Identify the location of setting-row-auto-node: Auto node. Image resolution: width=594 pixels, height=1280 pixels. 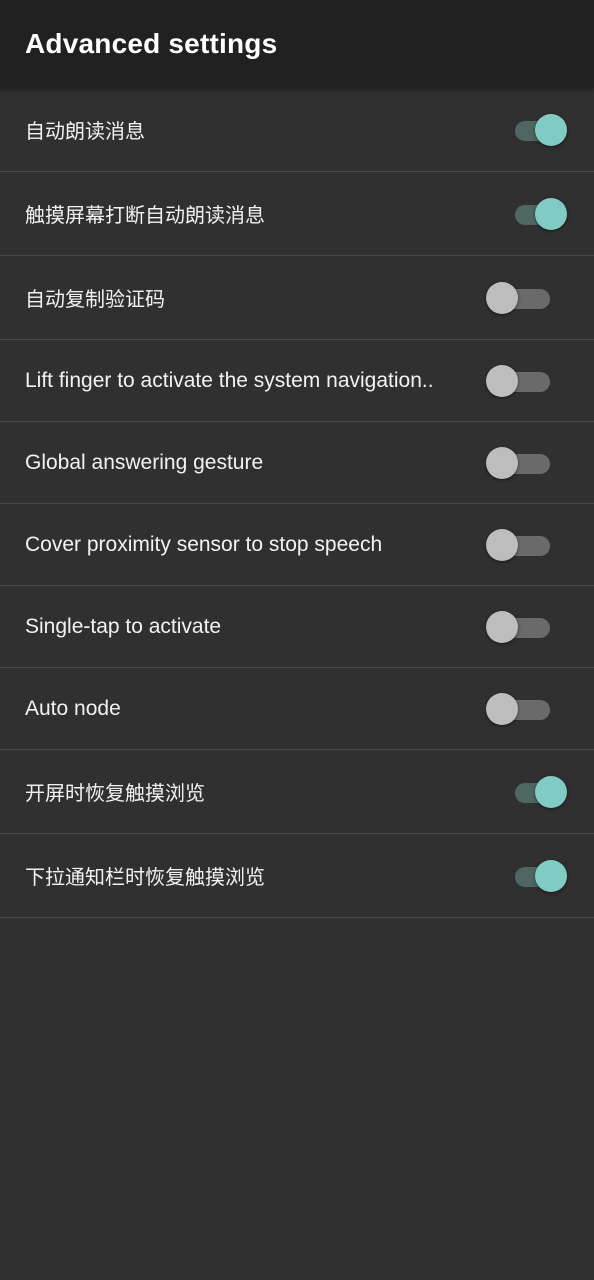
(297, 709).